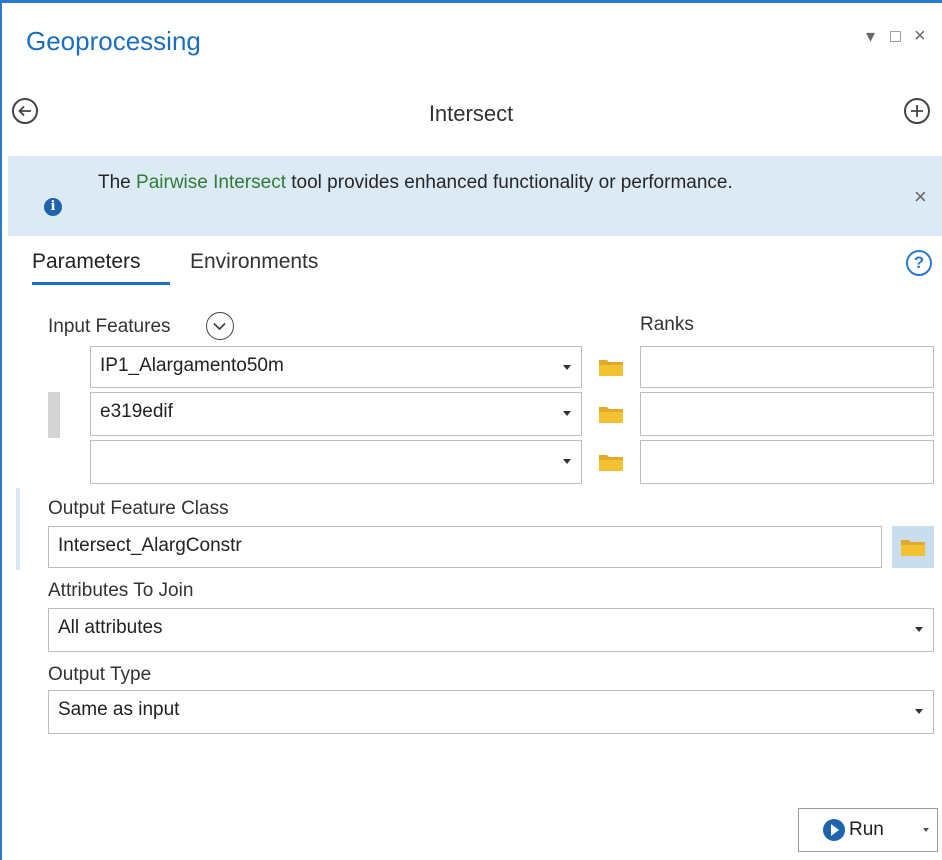  What do you see at coordinates (113, 41) in the screenshot?
I see `pane-title: Geoprocessing` at bounding box center [113, 41].